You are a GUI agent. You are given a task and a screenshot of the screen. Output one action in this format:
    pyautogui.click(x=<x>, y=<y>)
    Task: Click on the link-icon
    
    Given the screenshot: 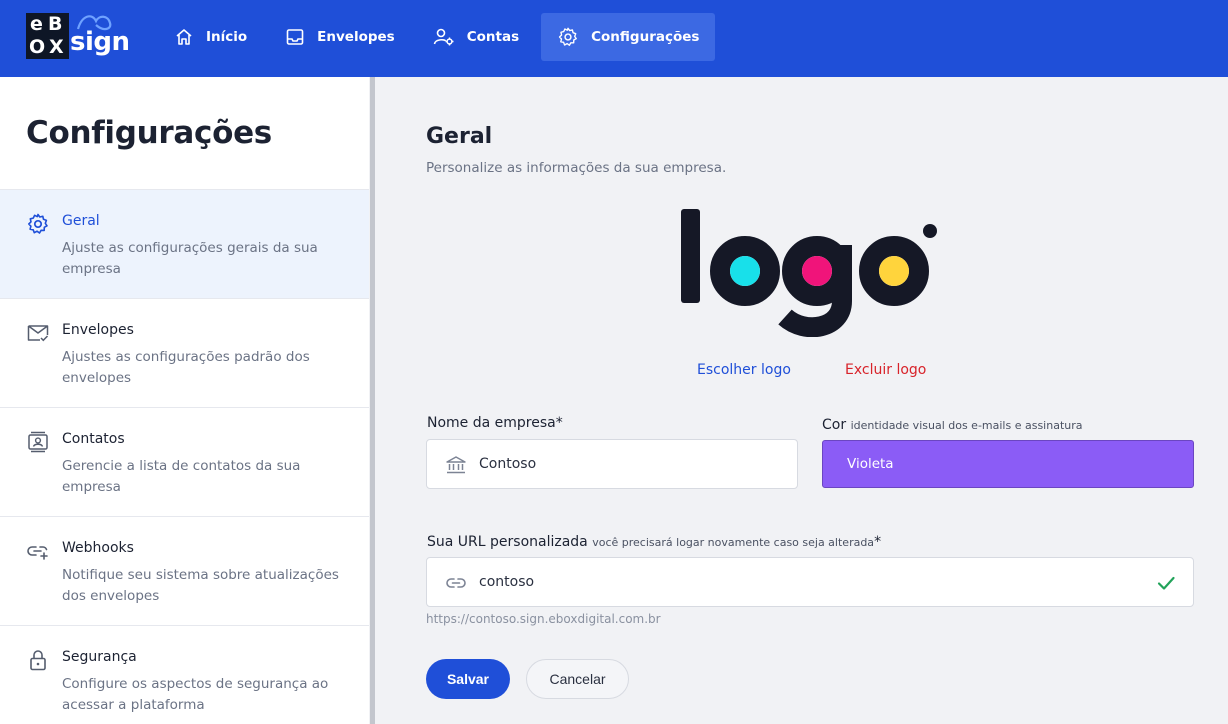 What is the action you would take?
    pyautogui.click(x=456, y=583)
    